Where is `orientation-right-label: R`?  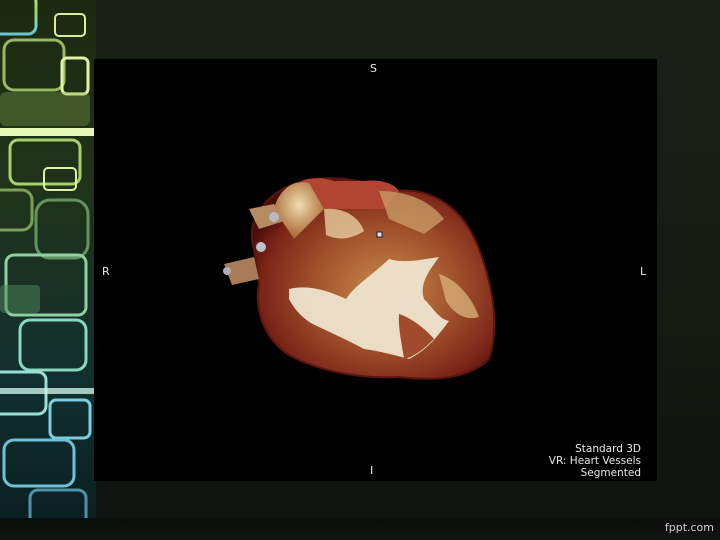
orientation-right-label: R is located at coordinates (106, 271).